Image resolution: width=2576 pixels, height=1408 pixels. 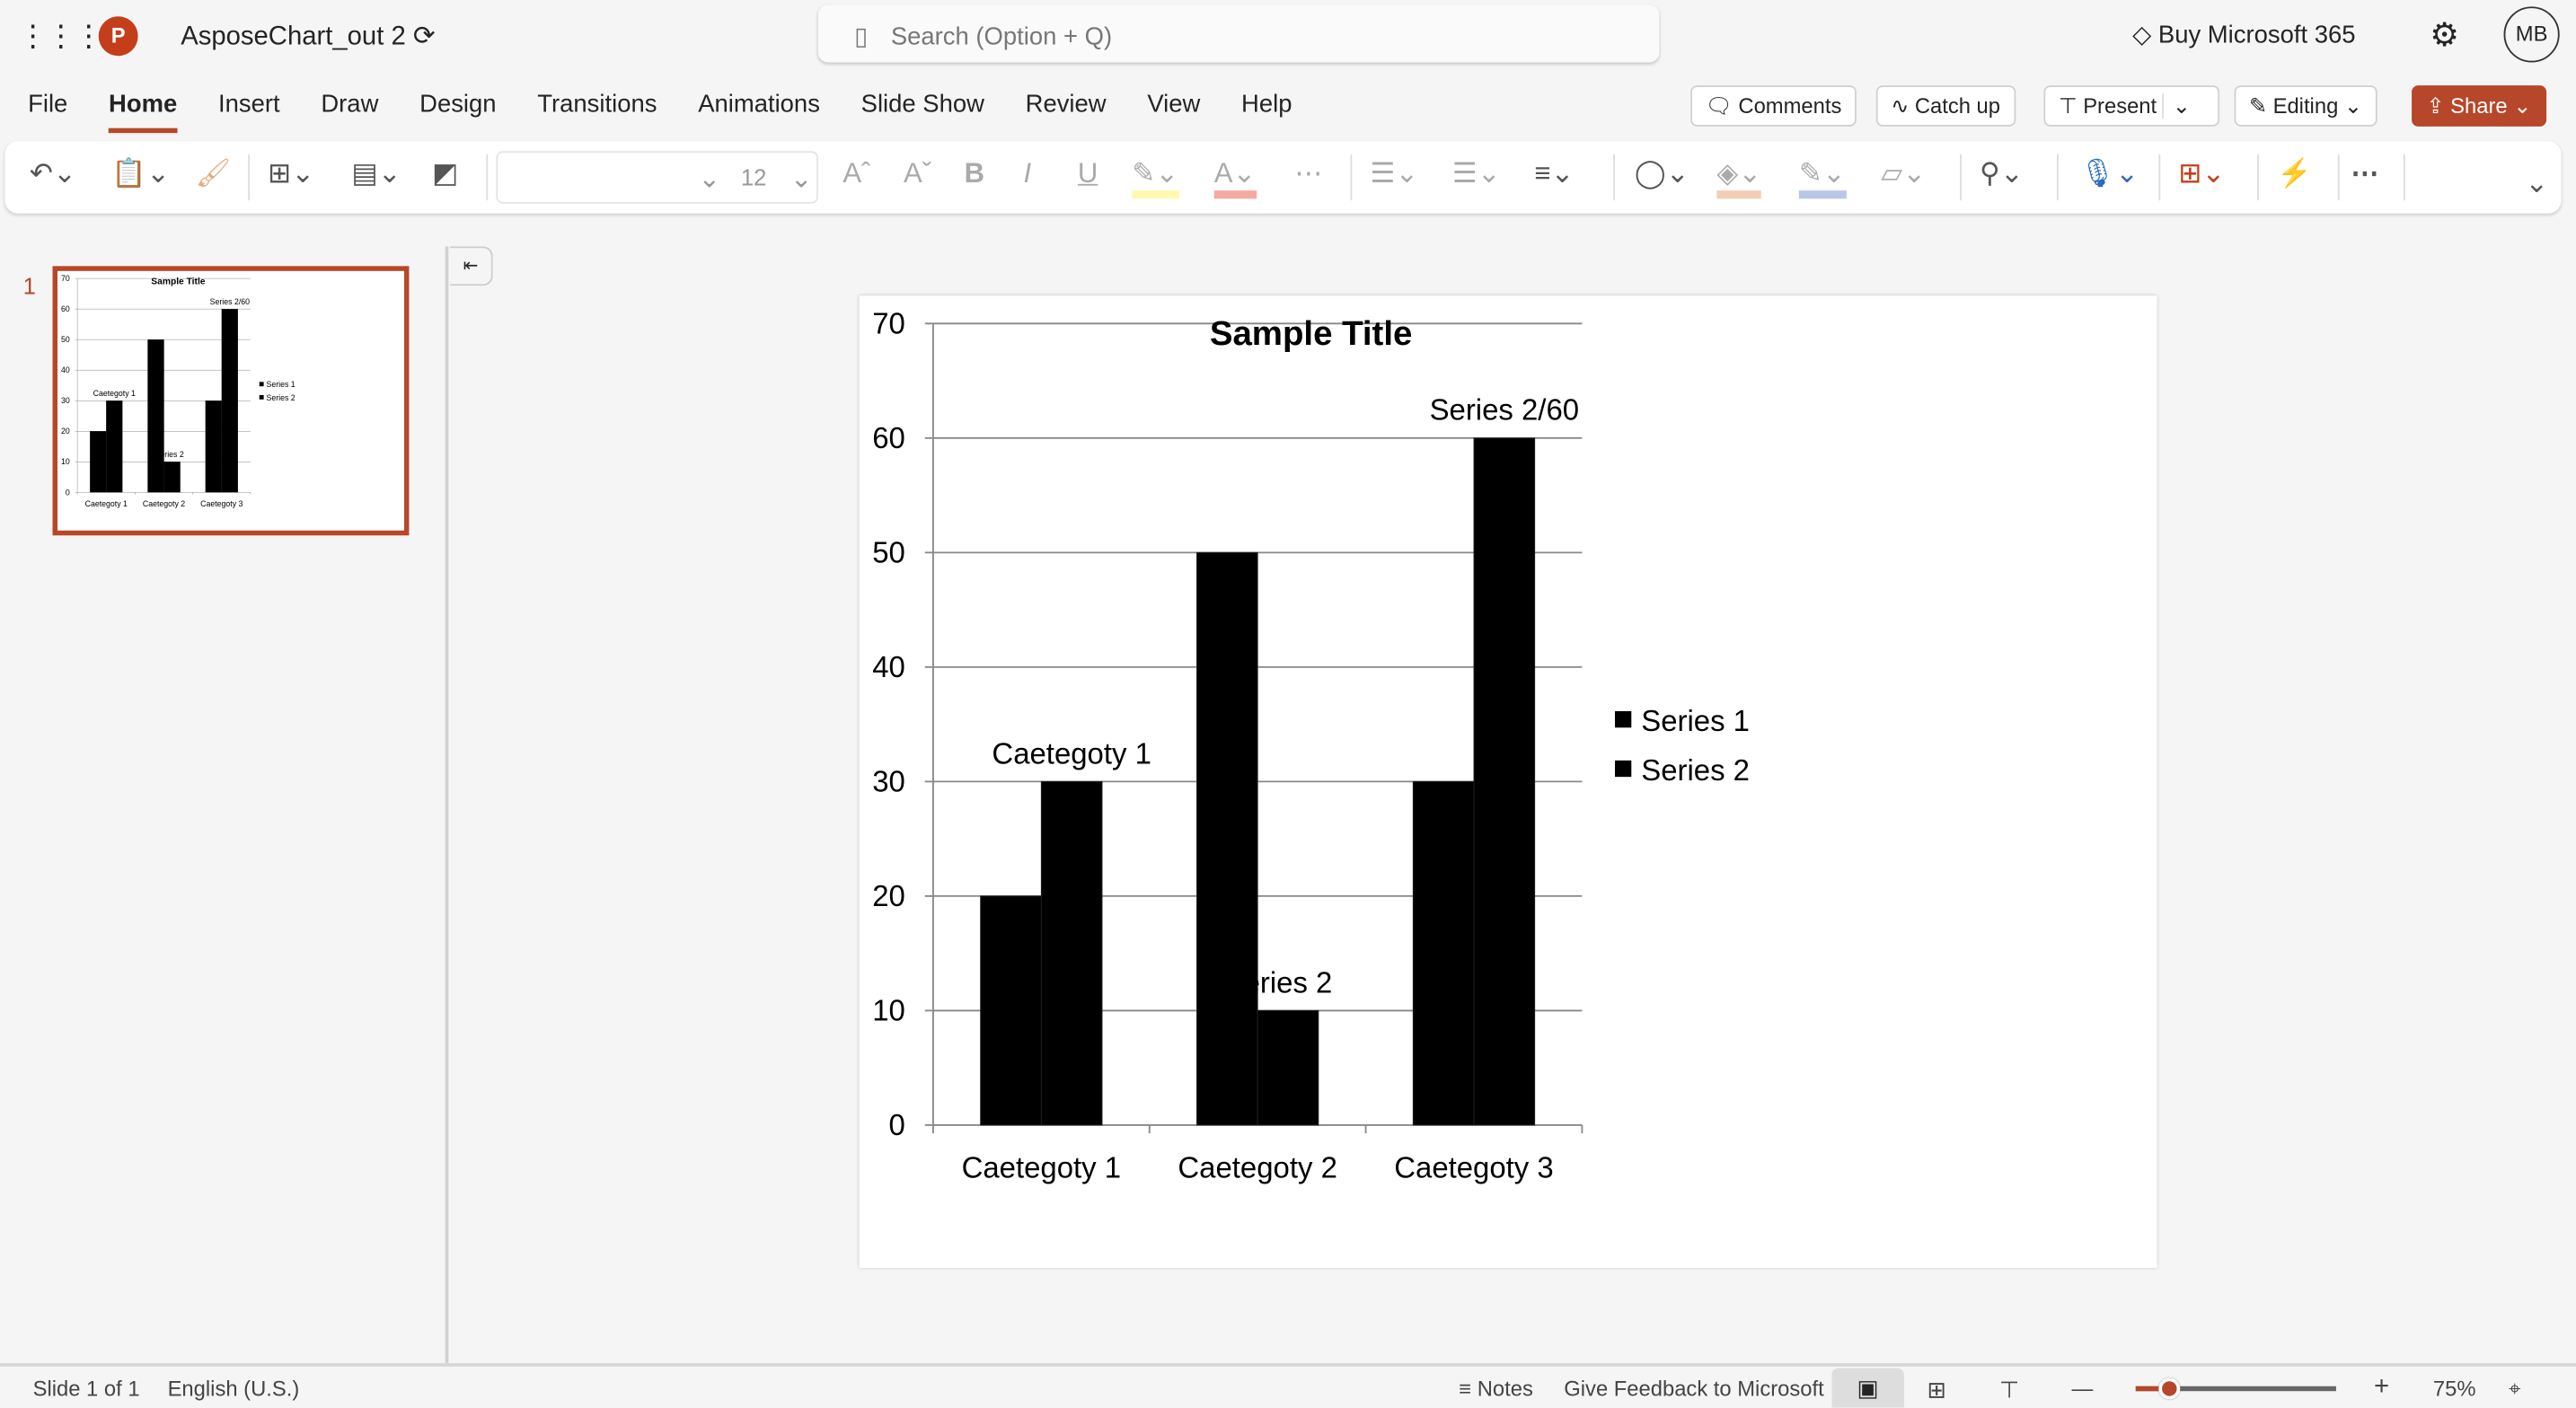 What do you see at coordinates (1394, 174) in the screenshot?
I see `bullets-icon: ☰⌄` at bounding box center [1394, 174].